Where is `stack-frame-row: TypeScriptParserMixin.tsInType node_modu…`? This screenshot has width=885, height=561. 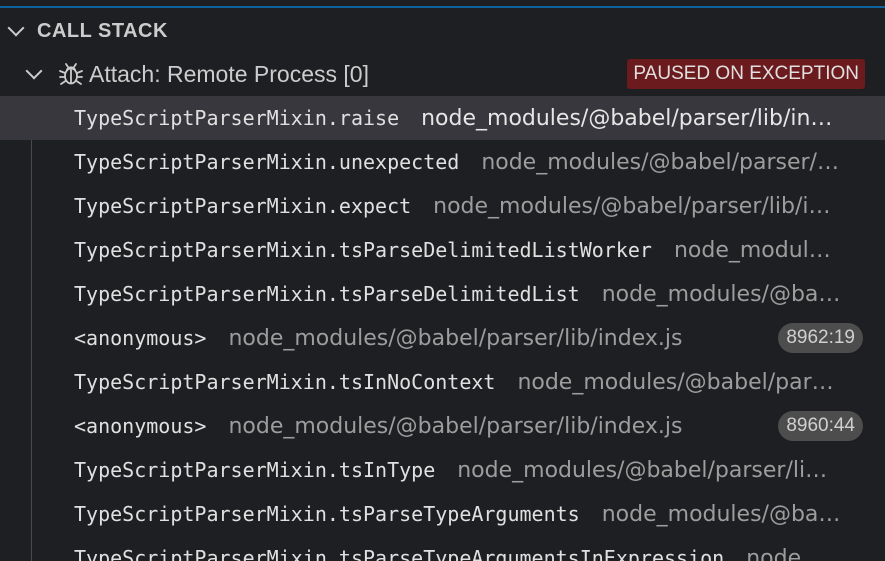 stack-frame-row: TypeScriptParserMixin.tsInType node_modu… is located at coordinates (442, 470).